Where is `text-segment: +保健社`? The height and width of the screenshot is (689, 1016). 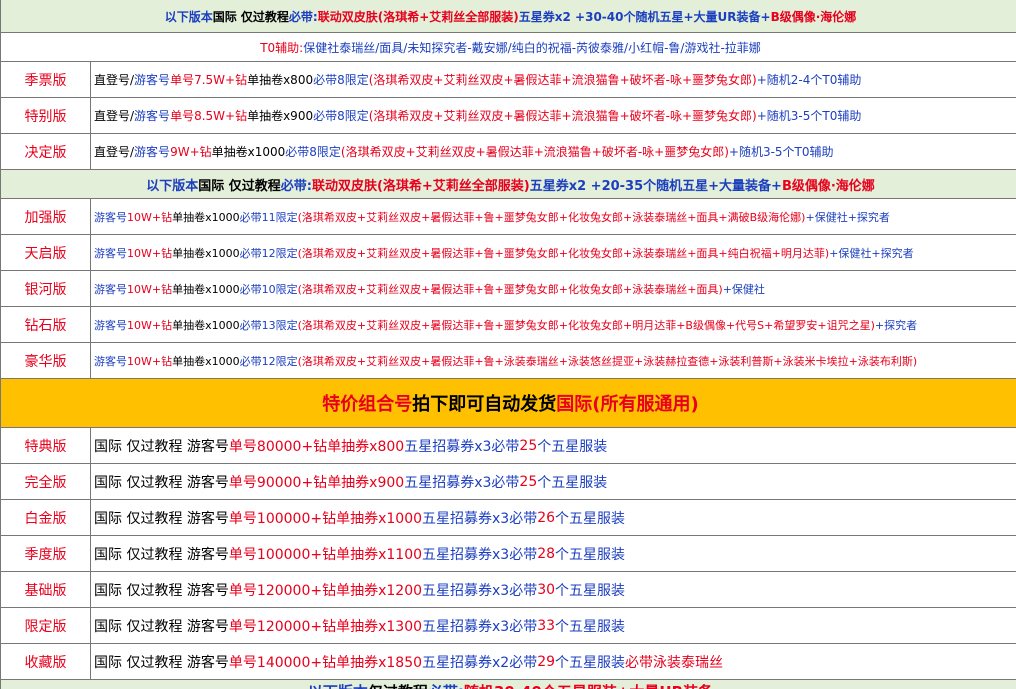
text-segment: +保健社 is located at coordinates (743, 289).